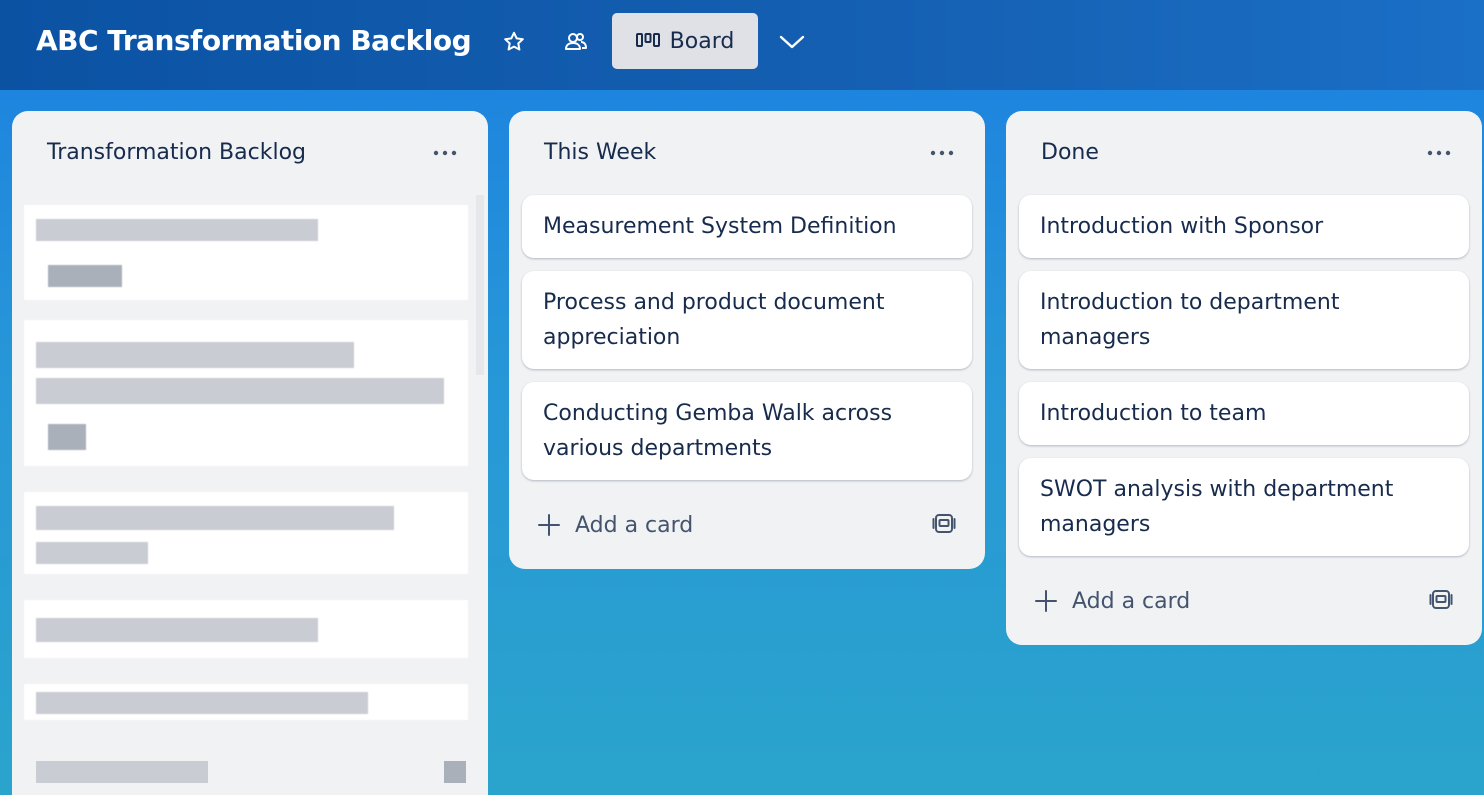 The width and height of the screenshot is (1484, 795). I want to click on card: Introduction to department managers, so click(1244, 320).